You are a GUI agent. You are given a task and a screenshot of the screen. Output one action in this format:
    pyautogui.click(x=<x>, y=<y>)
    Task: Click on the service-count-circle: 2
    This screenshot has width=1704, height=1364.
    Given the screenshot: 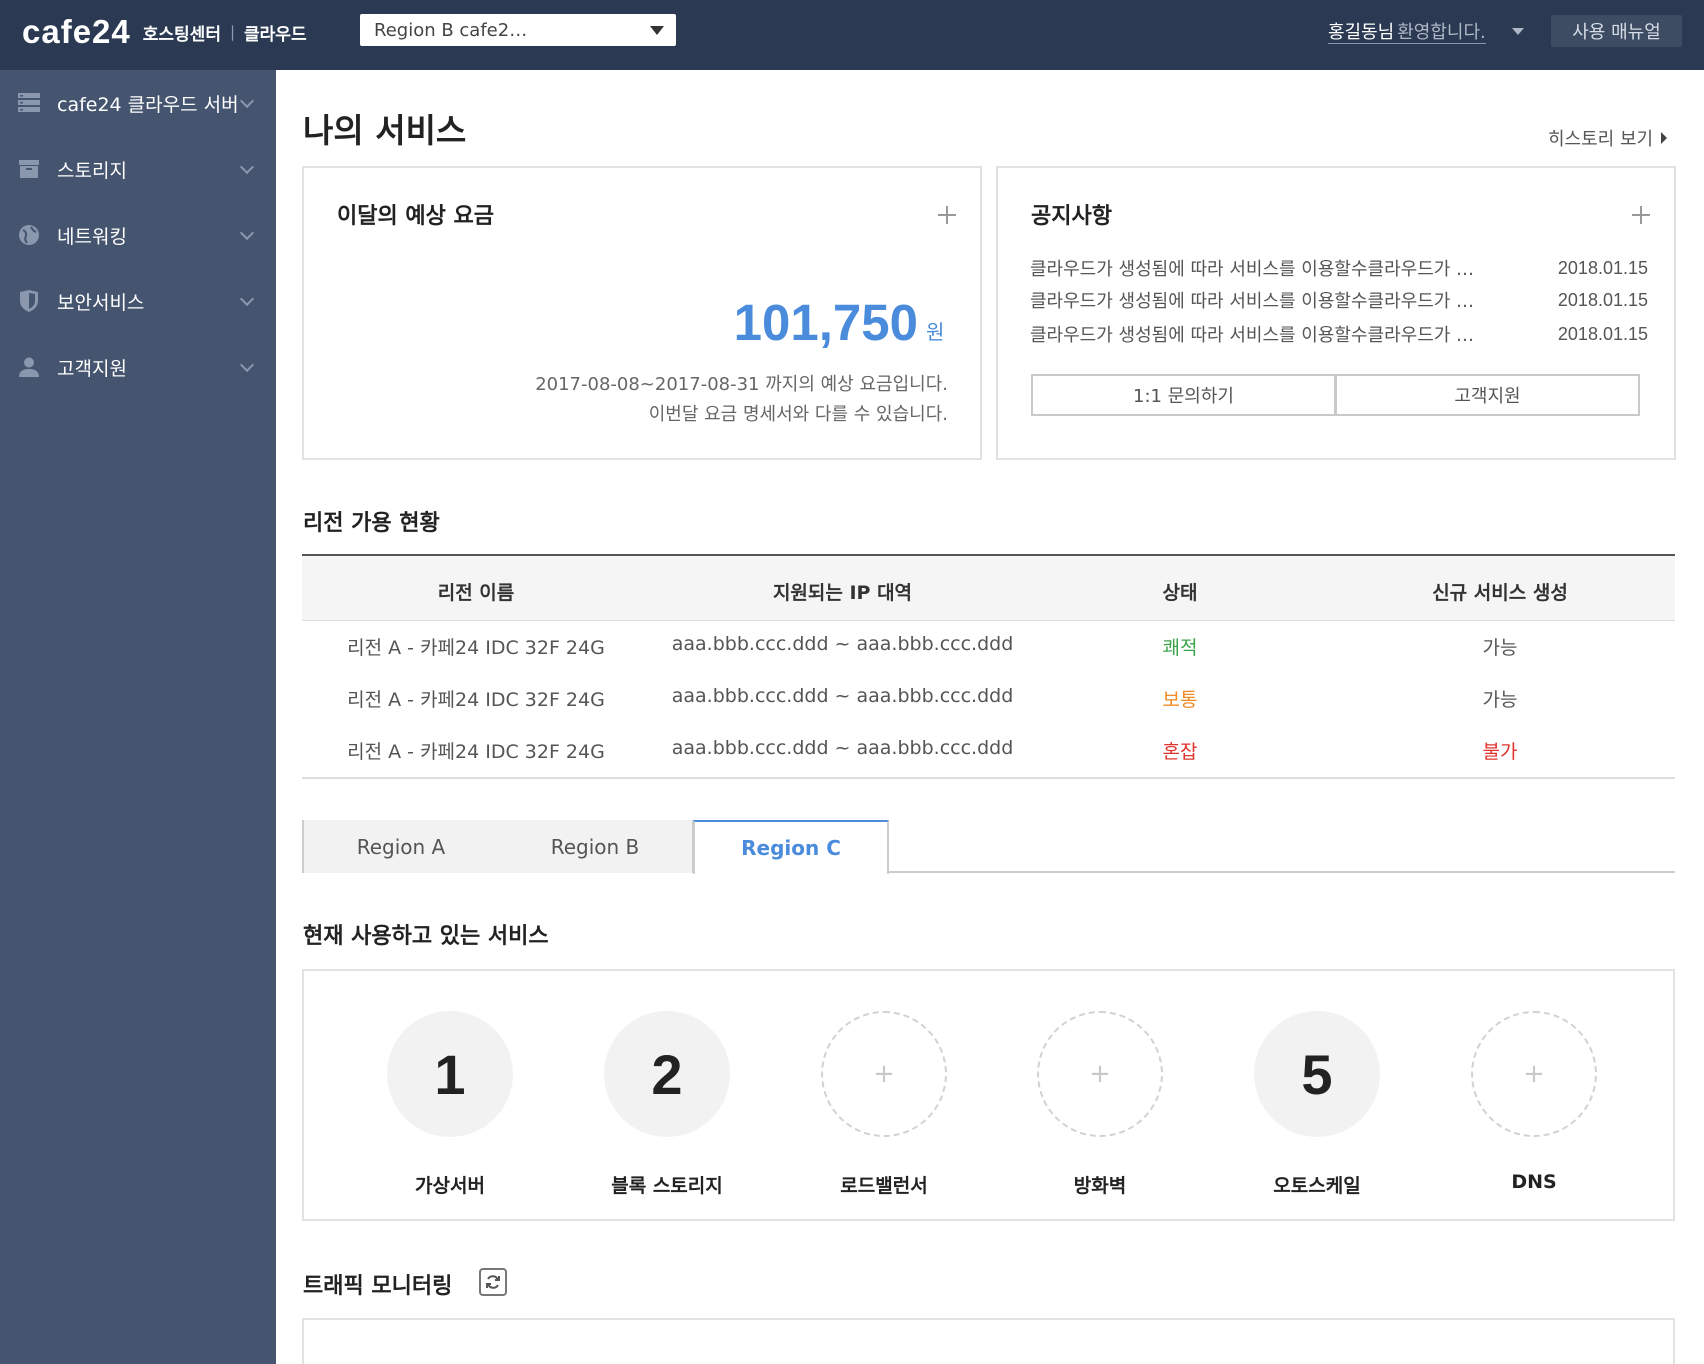 What is the action you would take?
    pyautogui.click(x=667, y=1074)
    